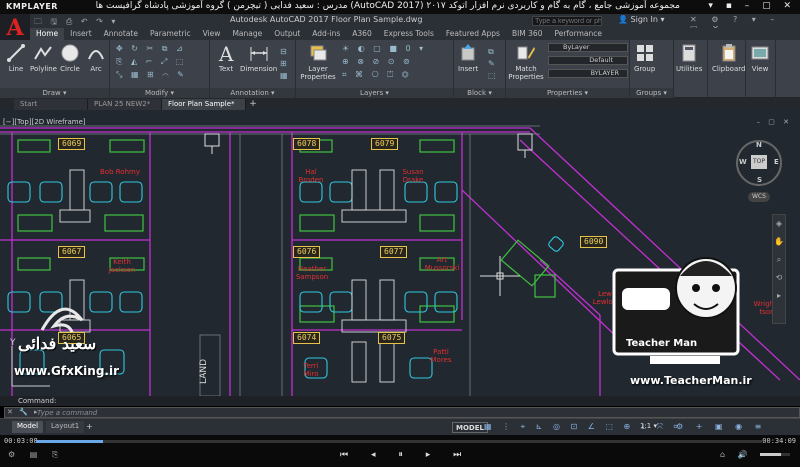 The width and height of the screenshot is (800, 467). Describe the element at coordinates (387, 412) in the screenshot. I see `command-input` at that location.